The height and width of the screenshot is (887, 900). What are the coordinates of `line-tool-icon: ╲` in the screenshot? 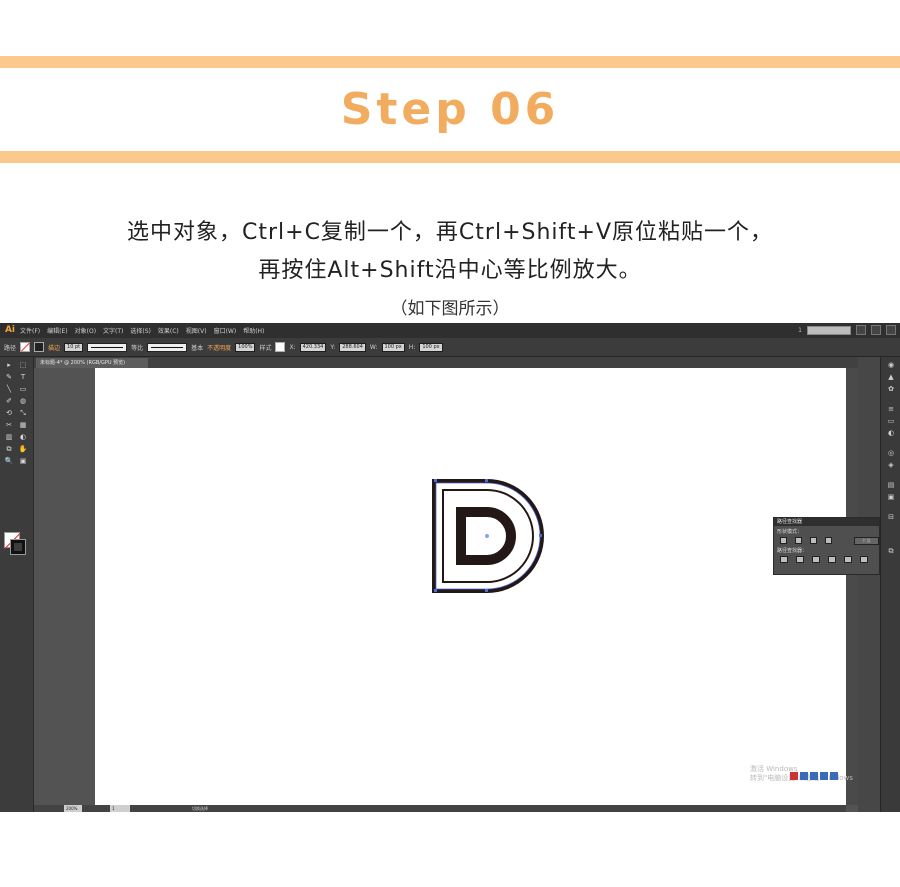 It's located at (9, 389).